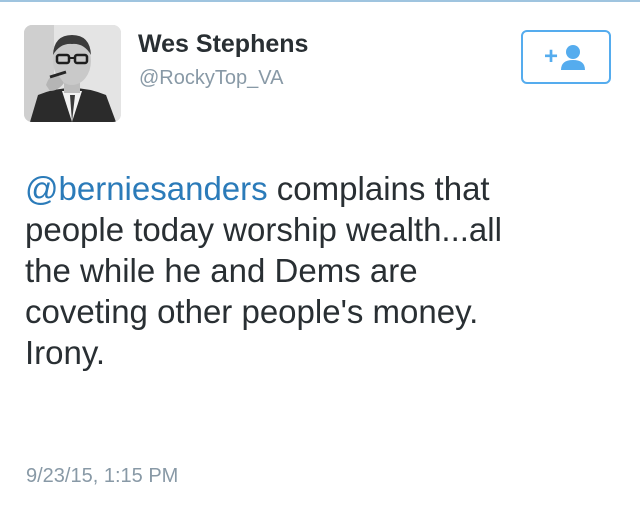 The height and width of the screenshot is (512, 640). What do you see at coordinates (320, 1) in the screenshot?
I see `top-divider` at bounding box center [320, 1].